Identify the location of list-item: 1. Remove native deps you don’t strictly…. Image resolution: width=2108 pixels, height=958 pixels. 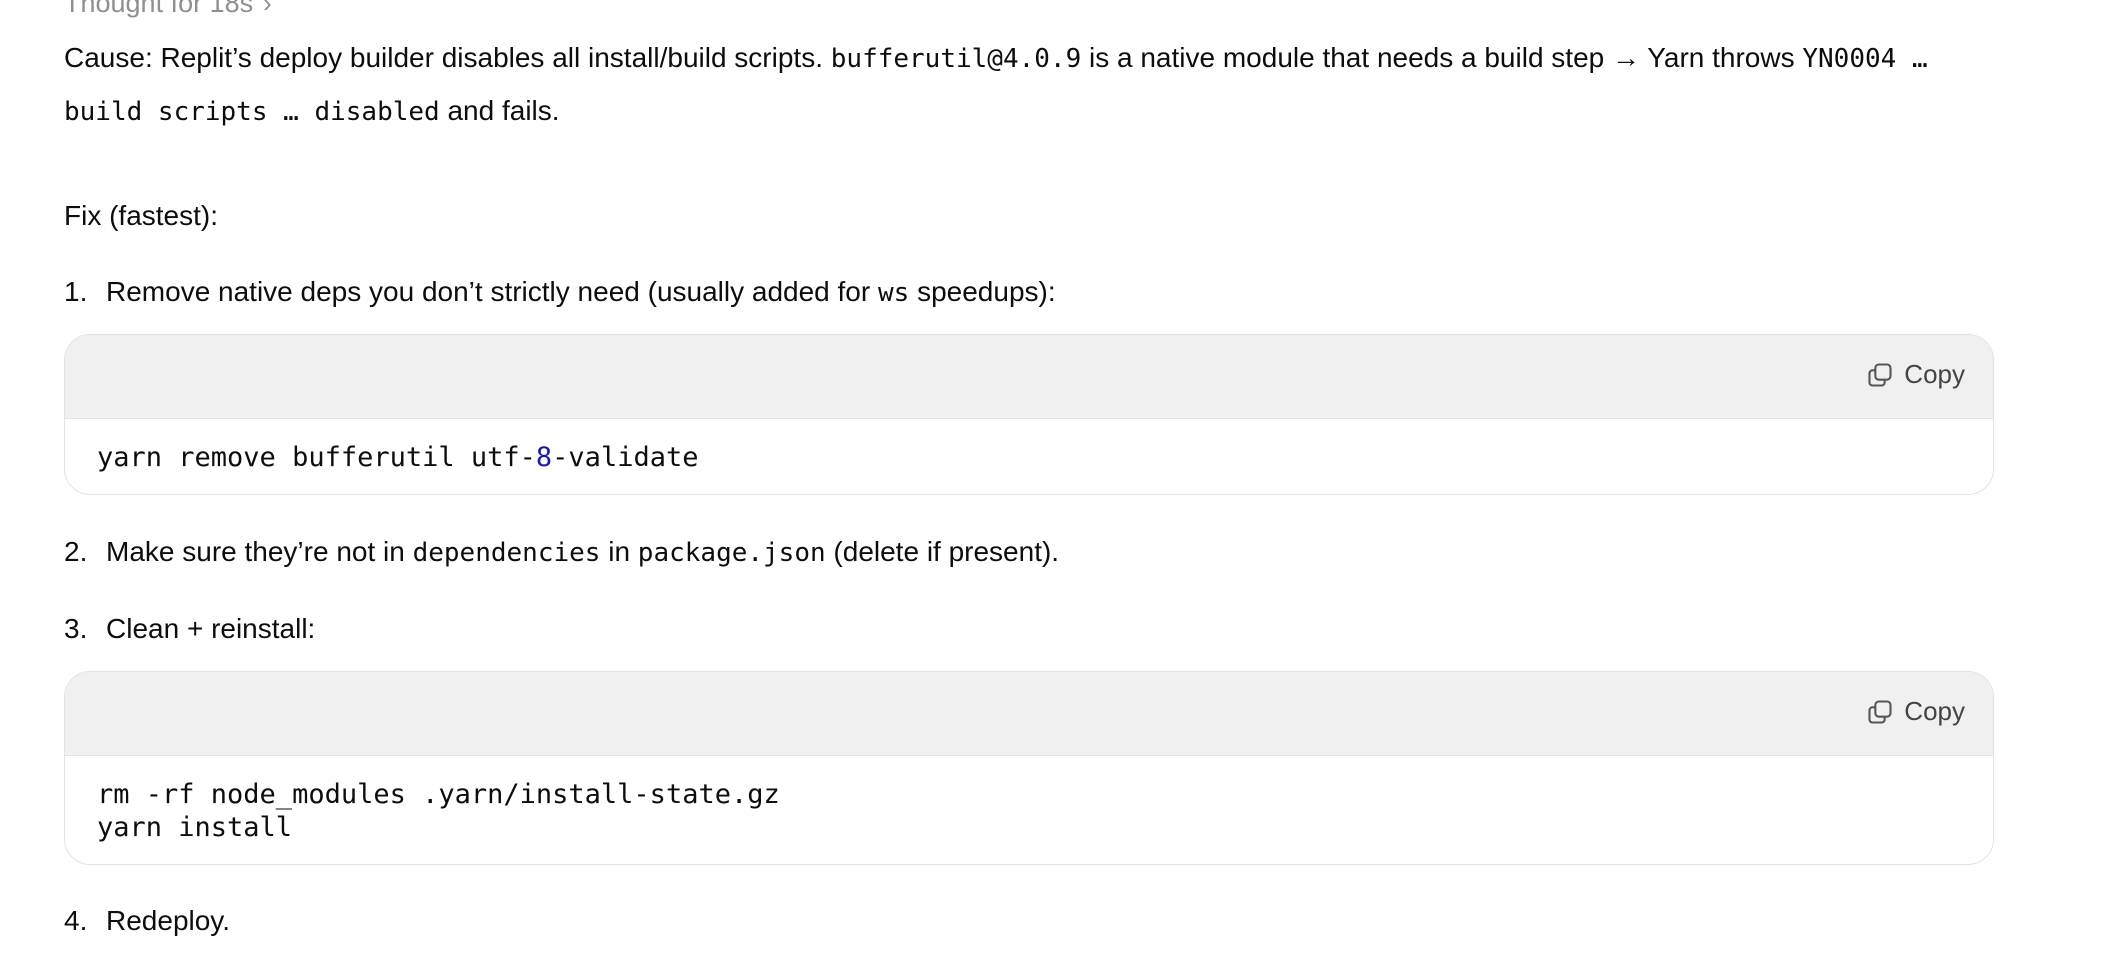
(560, 292).